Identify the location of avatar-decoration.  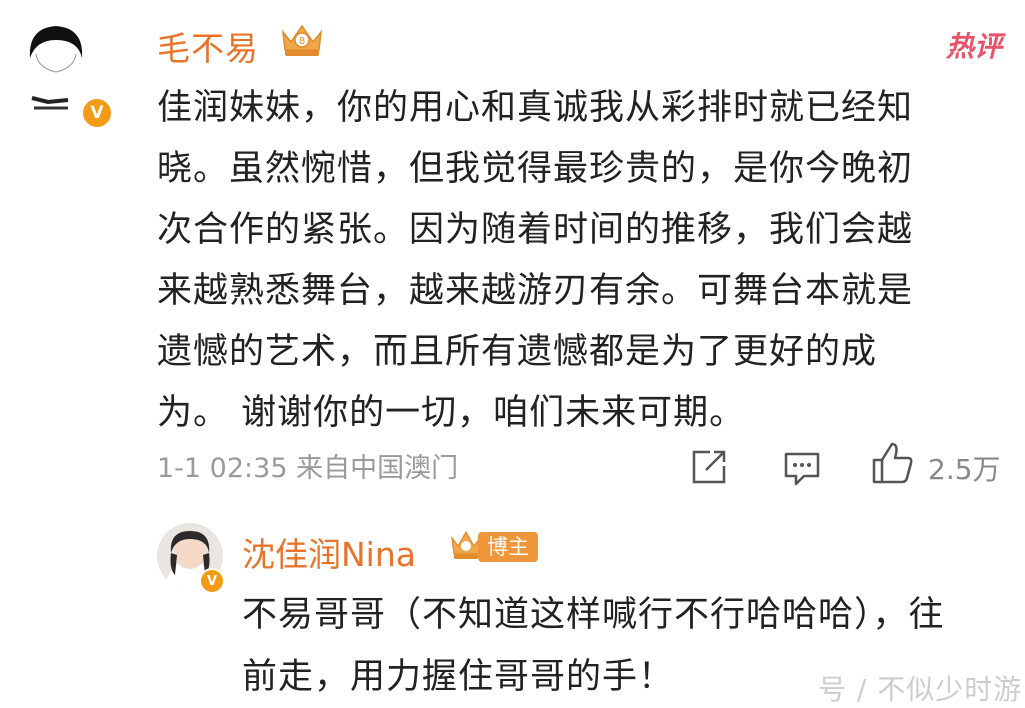
(50, 103).